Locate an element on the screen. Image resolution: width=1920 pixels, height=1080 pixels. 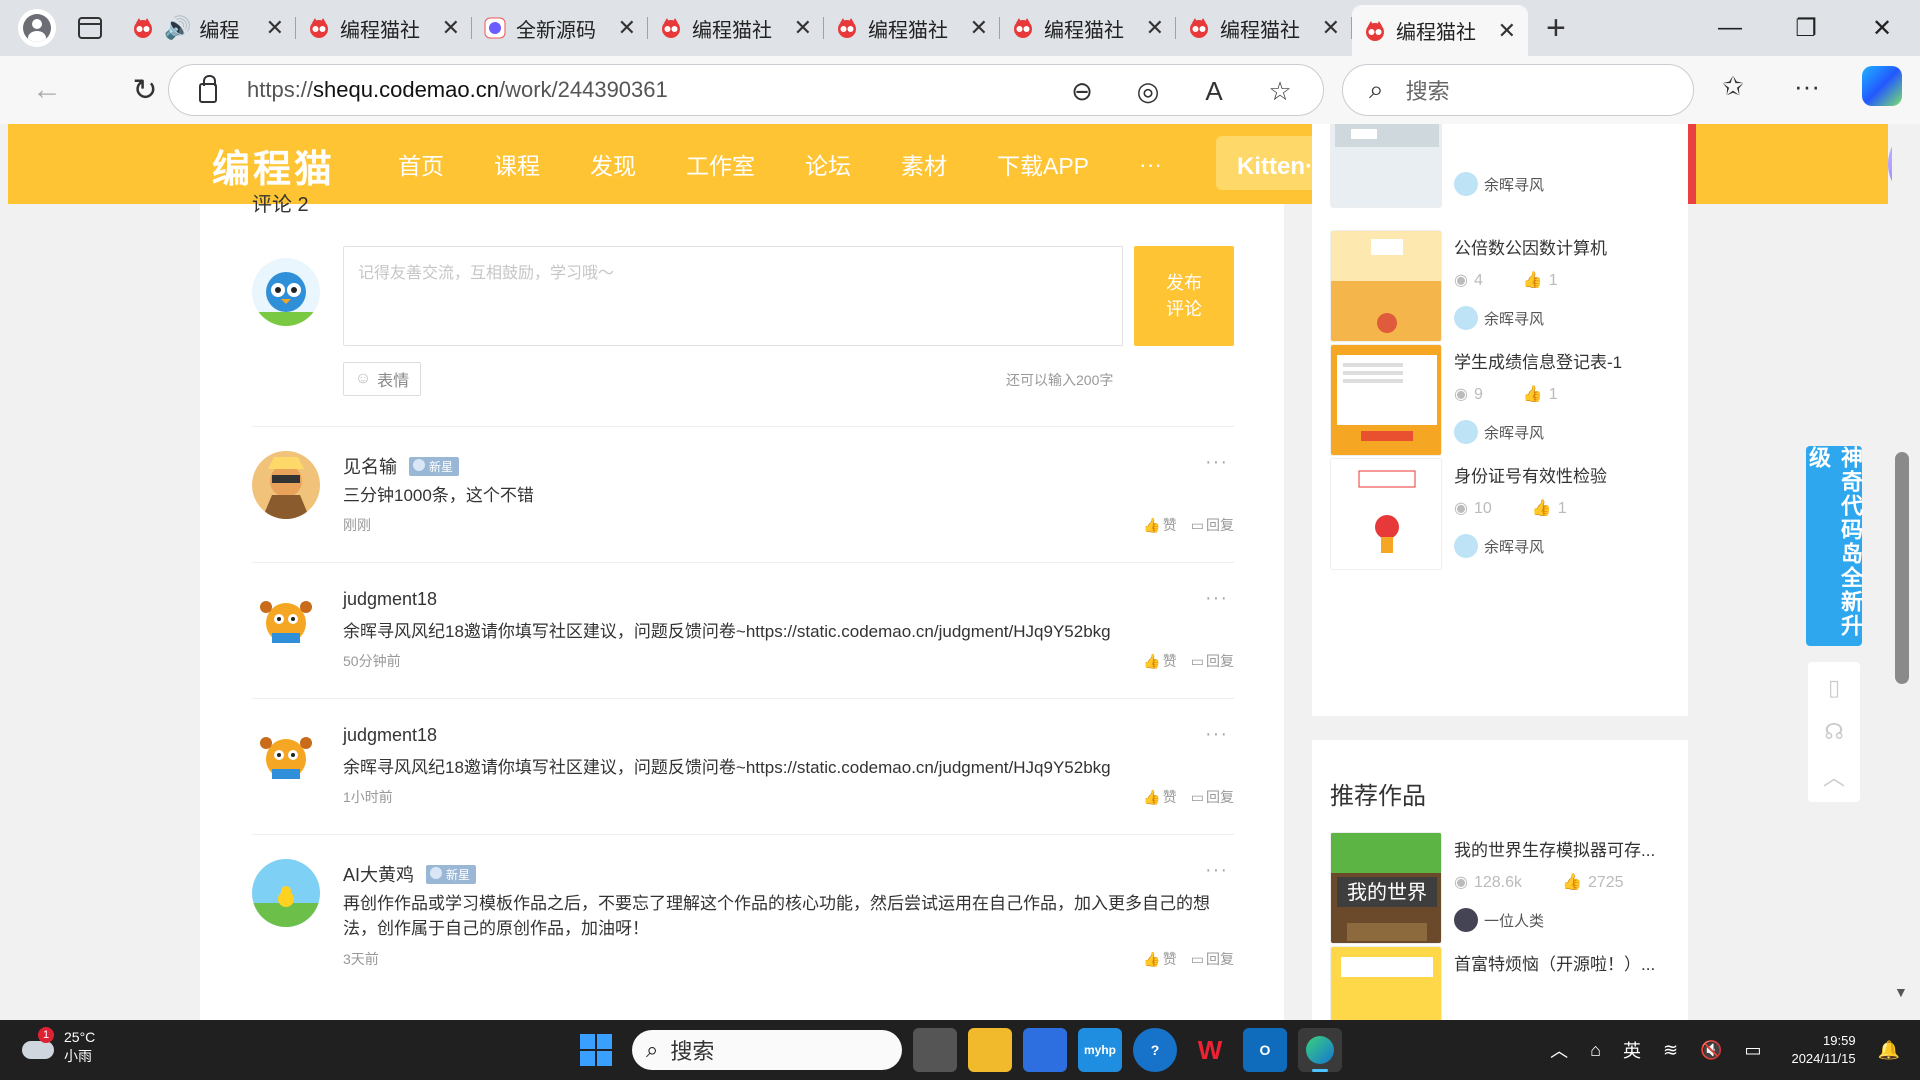
outlook-icon: O is located at coordinates (1265, 1050).